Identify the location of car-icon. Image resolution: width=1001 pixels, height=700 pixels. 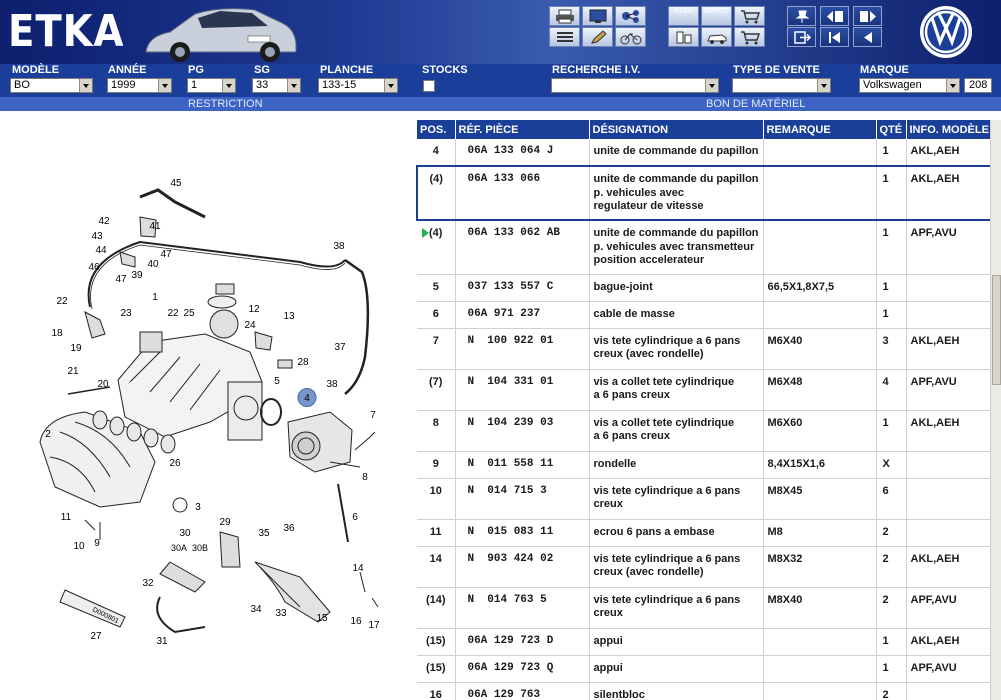
(716, 37).